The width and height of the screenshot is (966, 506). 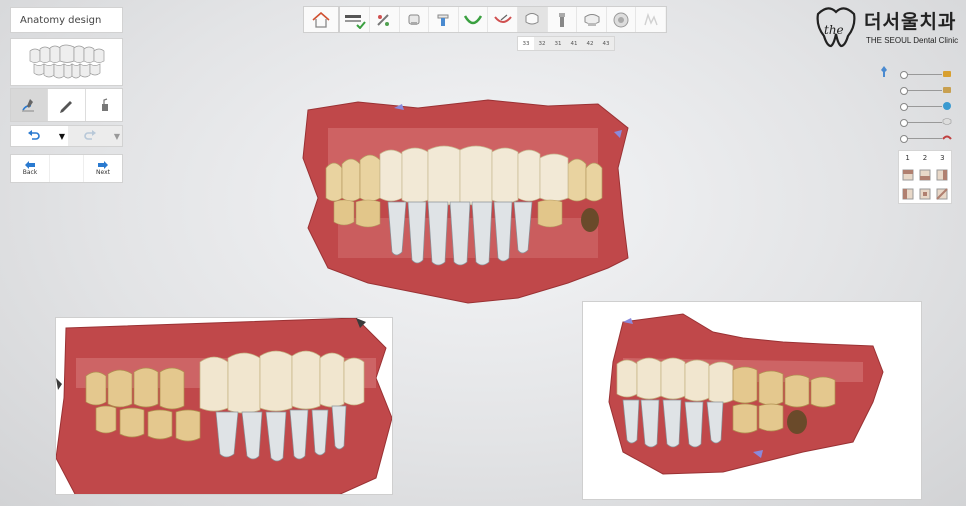 What do you see at coordinates (947, 90) in the screenshot?
I see `jaw-lower-icon` at bounding box center [947, 90].